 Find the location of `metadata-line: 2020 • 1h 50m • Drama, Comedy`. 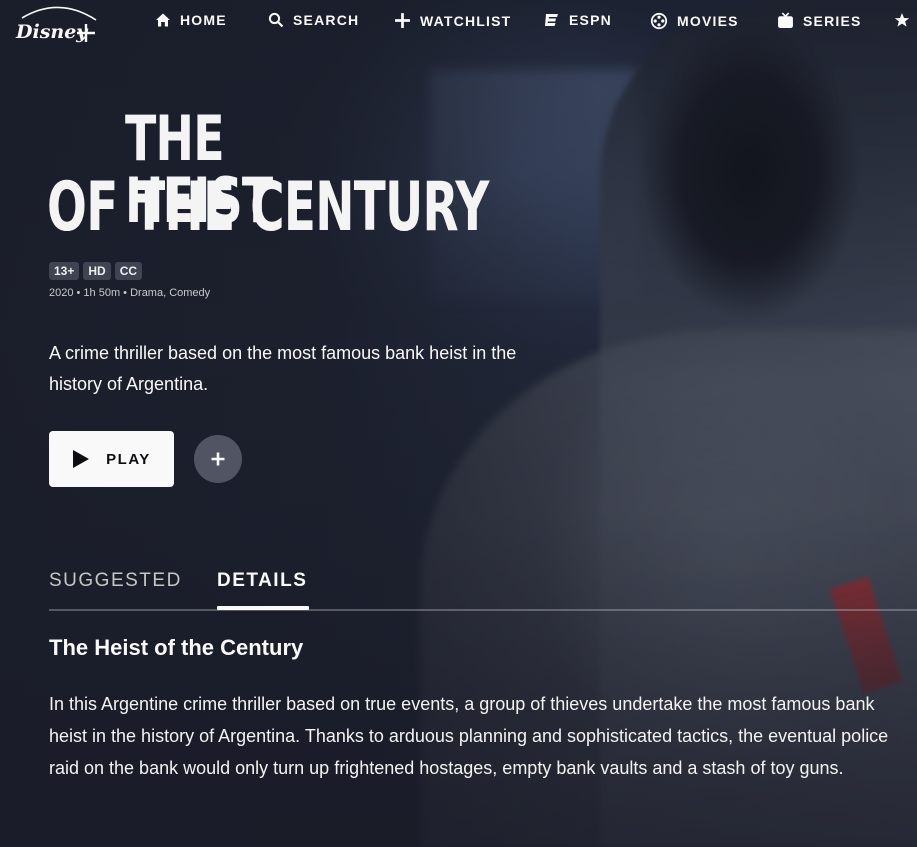

metadata-line: 2020 • 1h 50m • Drama, Comedy is located at coordinates (130, 293).